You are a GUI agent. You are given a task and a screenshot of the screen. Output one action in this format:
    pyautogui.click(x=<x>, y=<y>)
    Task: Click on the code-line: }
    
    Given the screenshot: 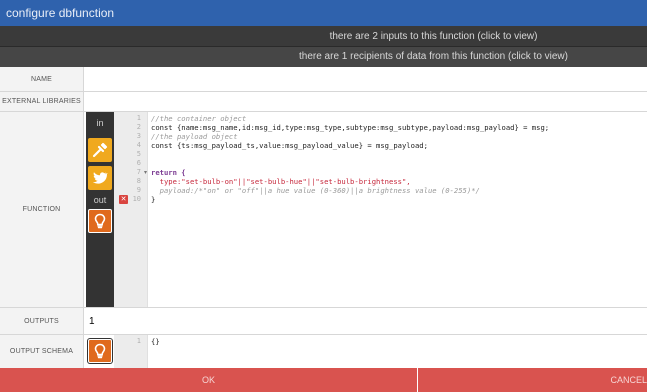 What is the action you would take?
    pyautogui.click(x=153, y=199)
    